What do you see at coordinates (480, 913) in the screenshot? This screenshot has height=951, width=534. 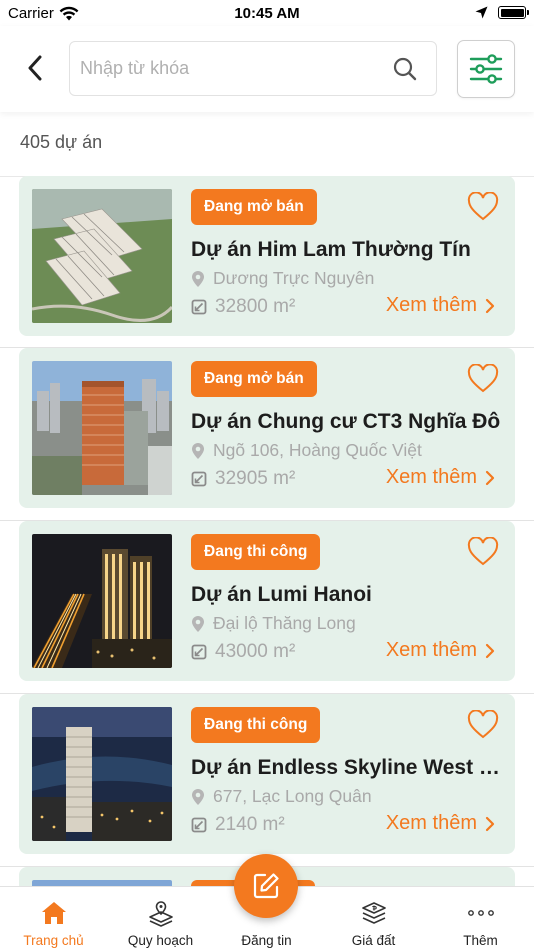 I see `more-dots-icon` at bounding box center [480, 913].